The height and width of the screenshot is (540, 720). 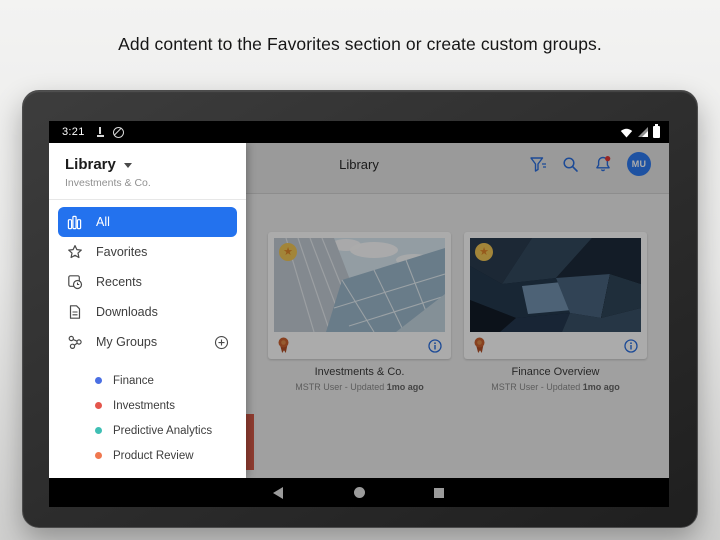 What do you see at coordinates (163, 430) in the screenshot?
I see `group-label: Predictive Analytics` at bounding box center [163, 430].